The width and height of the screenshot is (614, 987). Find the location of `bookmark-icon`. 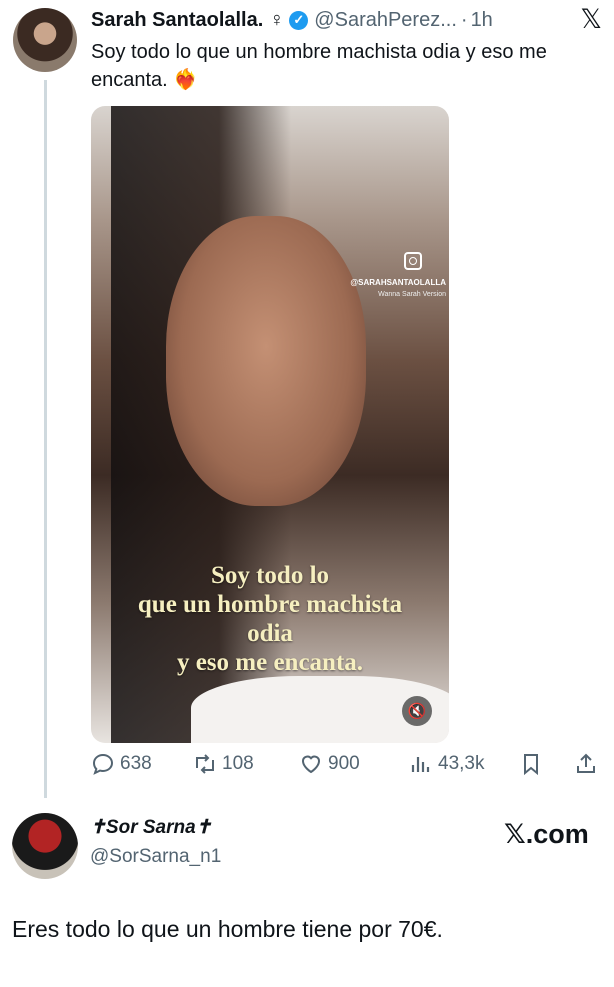

bookmark-icon is located at coordinates (531, 765).